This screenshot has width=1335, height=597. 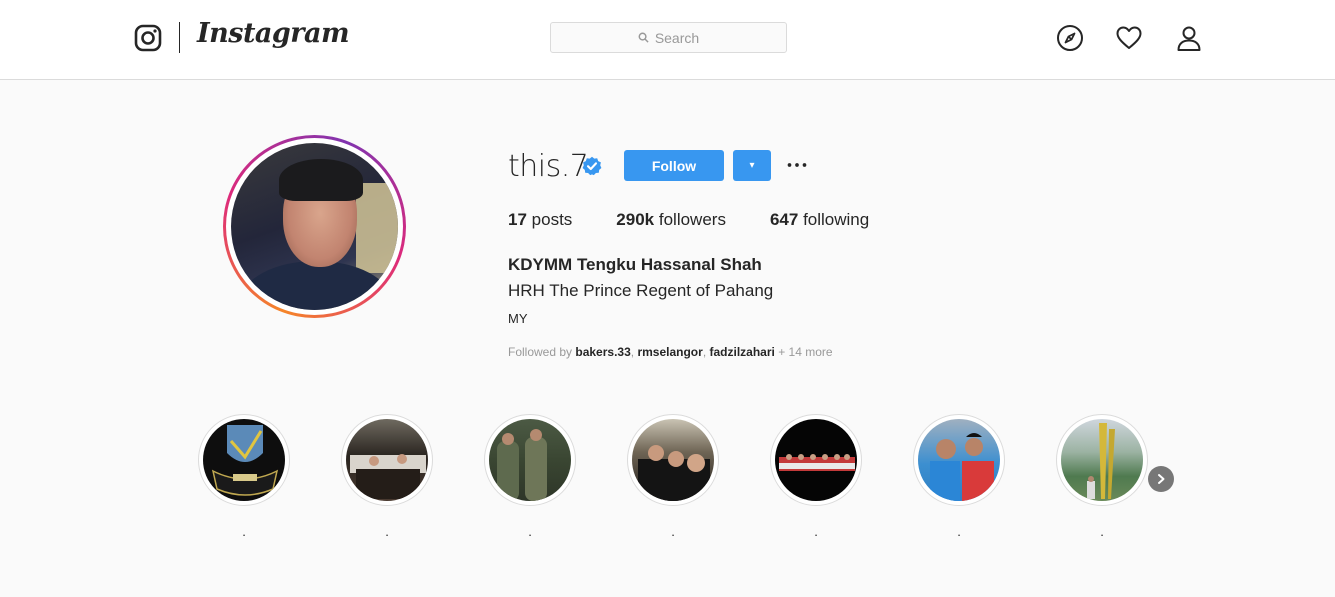 I want to click on avatar-photo-hair, so click(x=321, y=180).